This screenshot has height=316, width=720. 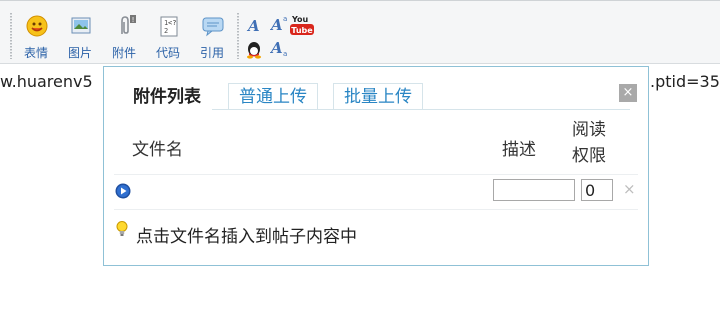 I want to click on toolbar-grip, so click(x=11, y=36).